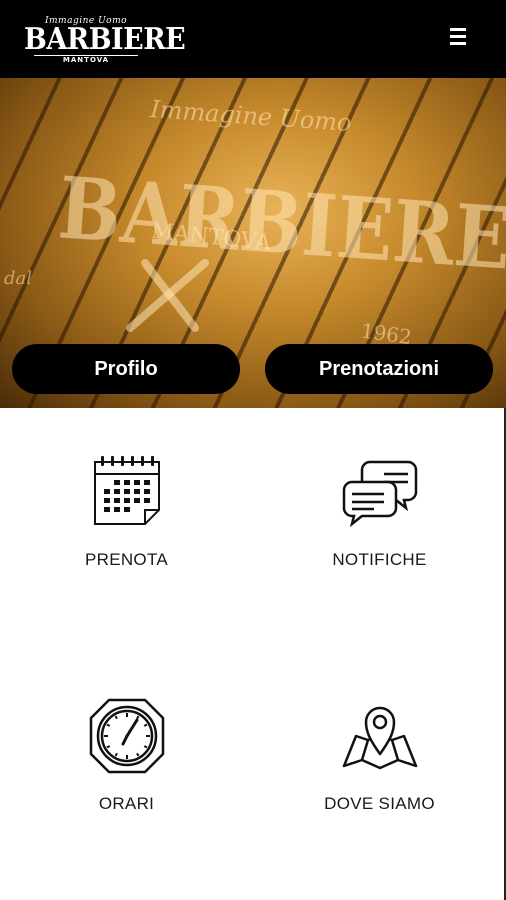 The image size is (506, 900). What do you see at coordinates (379, 738) in the screenshot?
I see `map-pin-icon` at bounding box center [379, 738].